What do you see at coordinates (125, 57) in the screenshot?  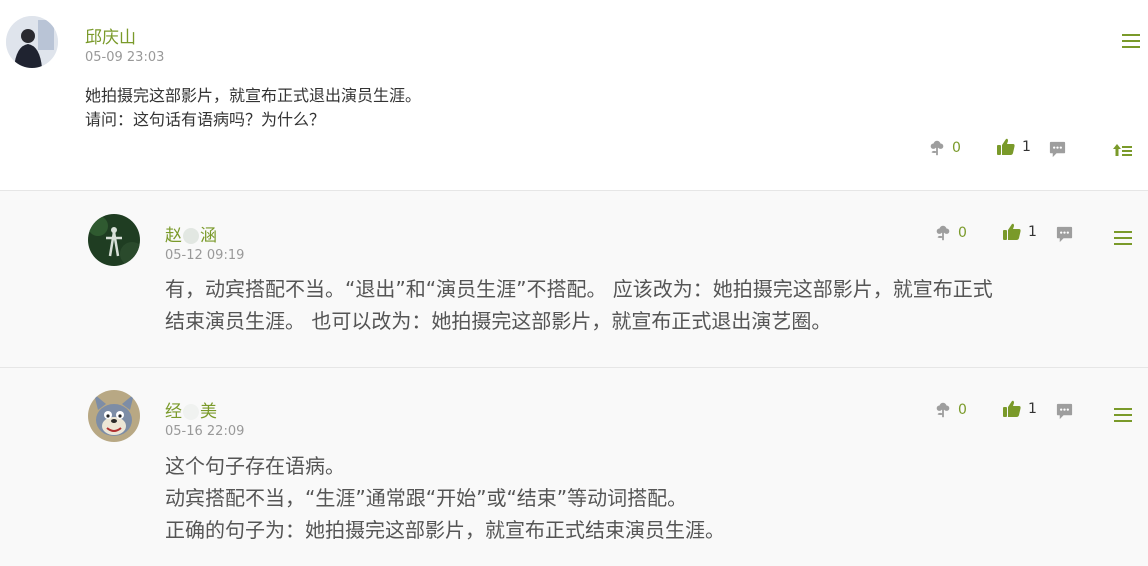 I see `post-time: 05-09 23:03` at bounding box center [125, 57].